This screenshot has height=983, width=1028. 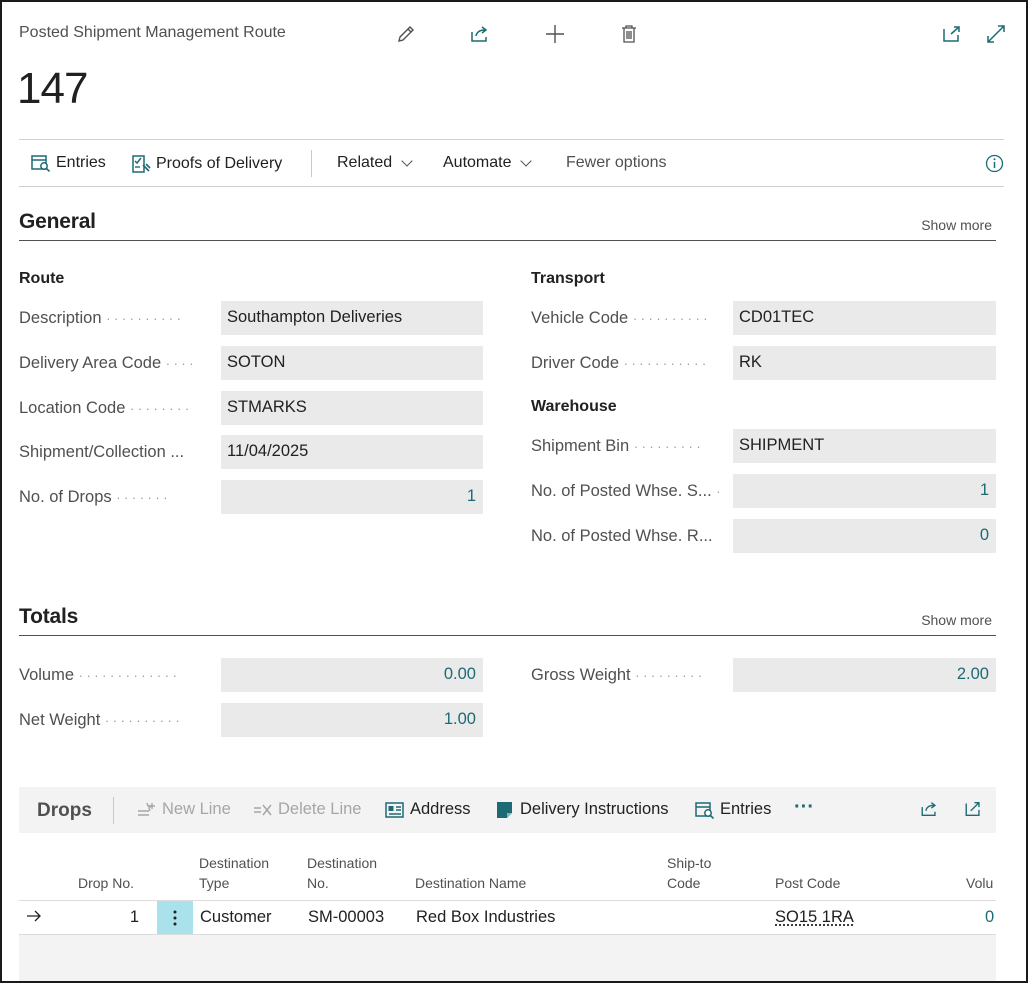 I want to click on route-group-title: Route, so click(x=42, y=278).